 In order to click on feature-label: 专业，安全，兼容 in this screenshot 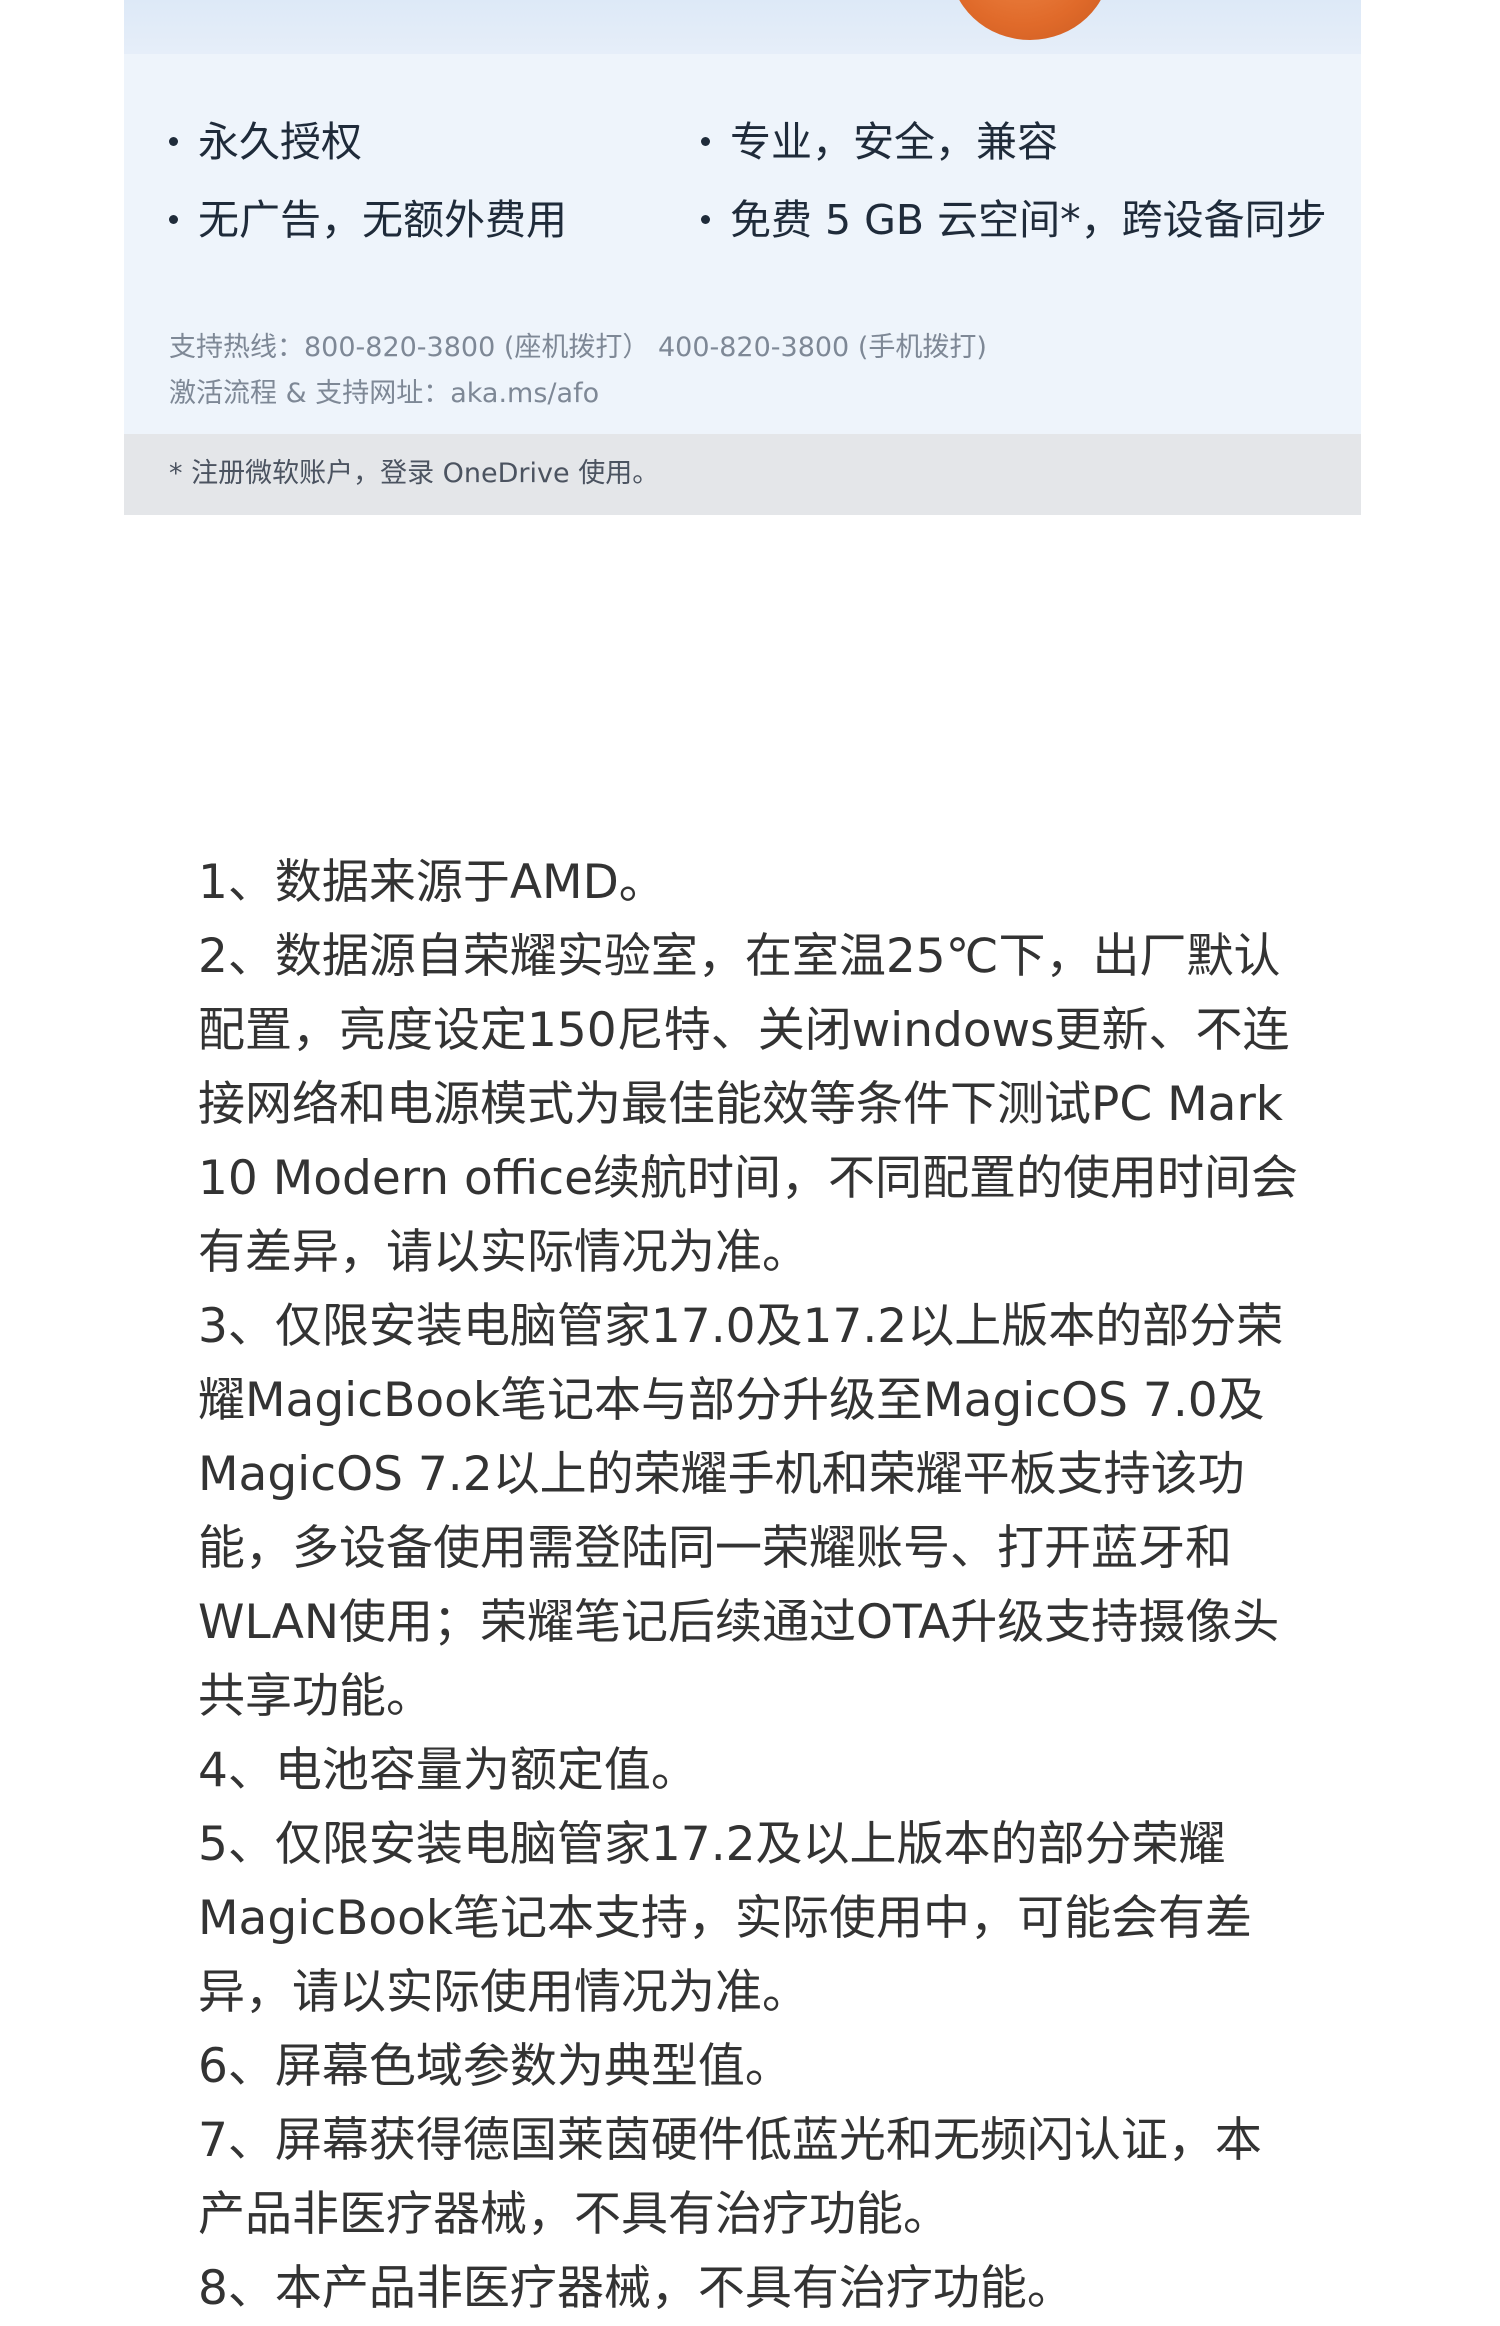, I will do `click(894, 142)`.